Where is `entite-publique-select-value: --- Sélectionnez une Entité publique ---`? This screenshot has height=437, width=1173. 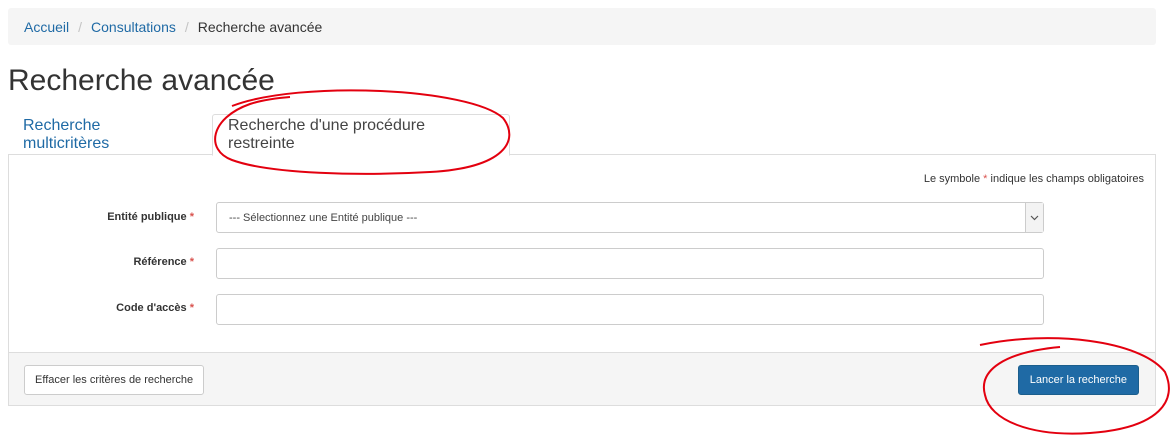
entite-publique-select-value: --- Sélectionnez une Entité publique --- is located at coordinates (630, 217).